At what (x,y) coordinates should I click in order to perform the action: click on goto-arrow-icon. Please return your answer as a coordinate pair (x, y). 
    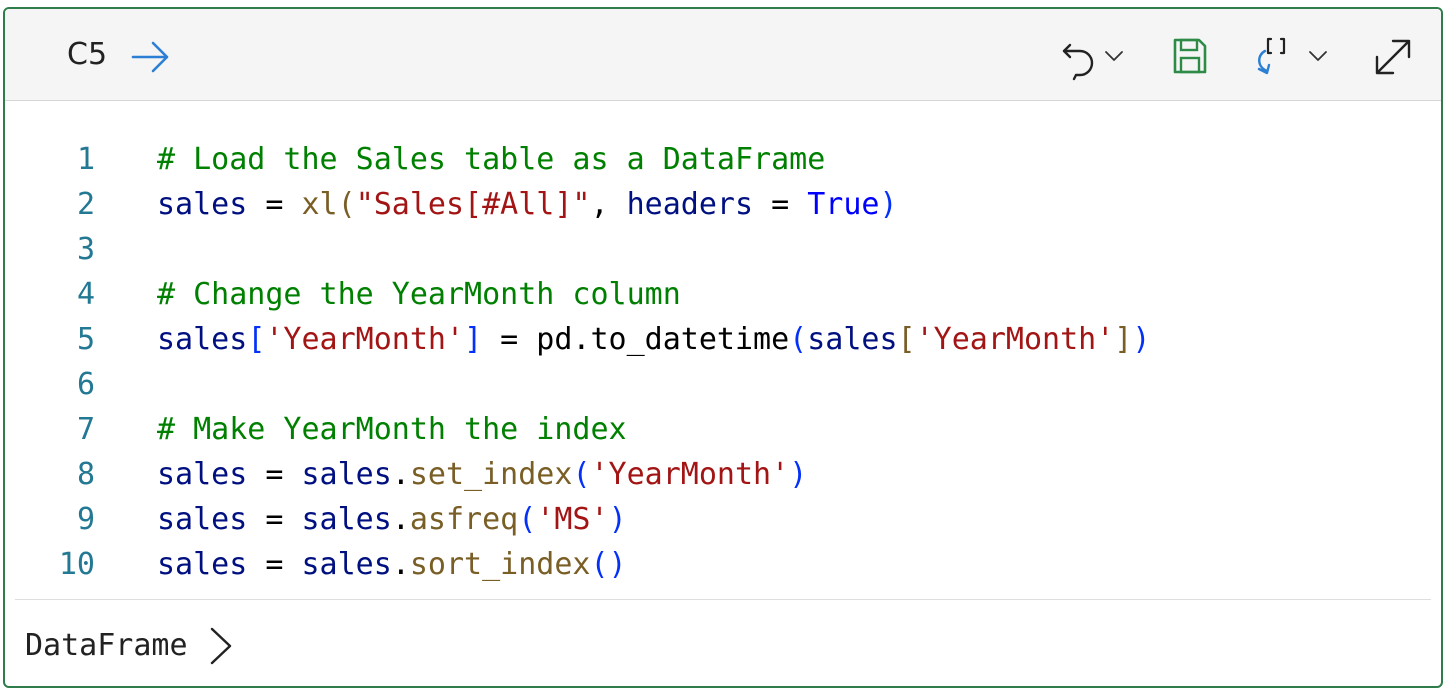
    Looking at the image, I should click on (151, 57).